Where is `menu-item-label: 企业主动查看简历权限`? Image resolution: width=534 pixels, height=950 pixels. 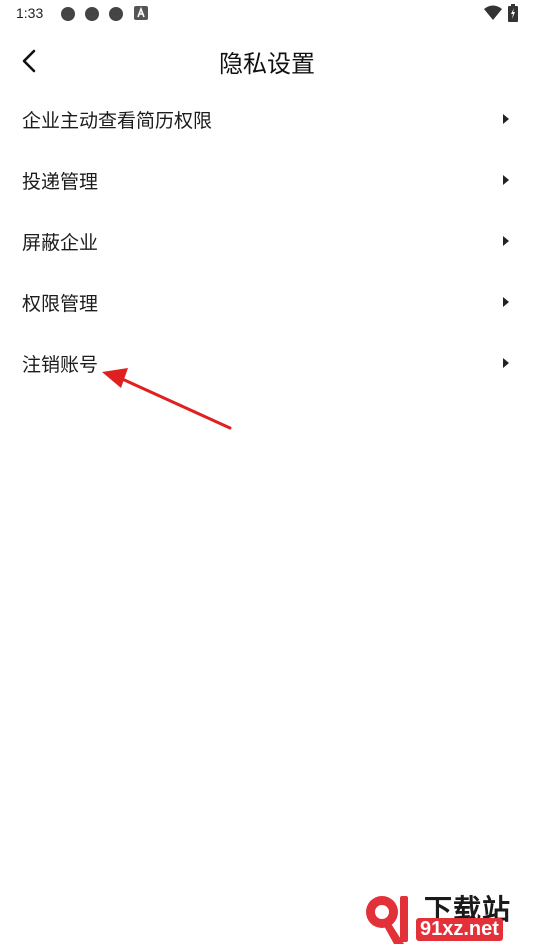 menu-item-label: 企业主动查看简历权限 is located at coordinates (117, 121).